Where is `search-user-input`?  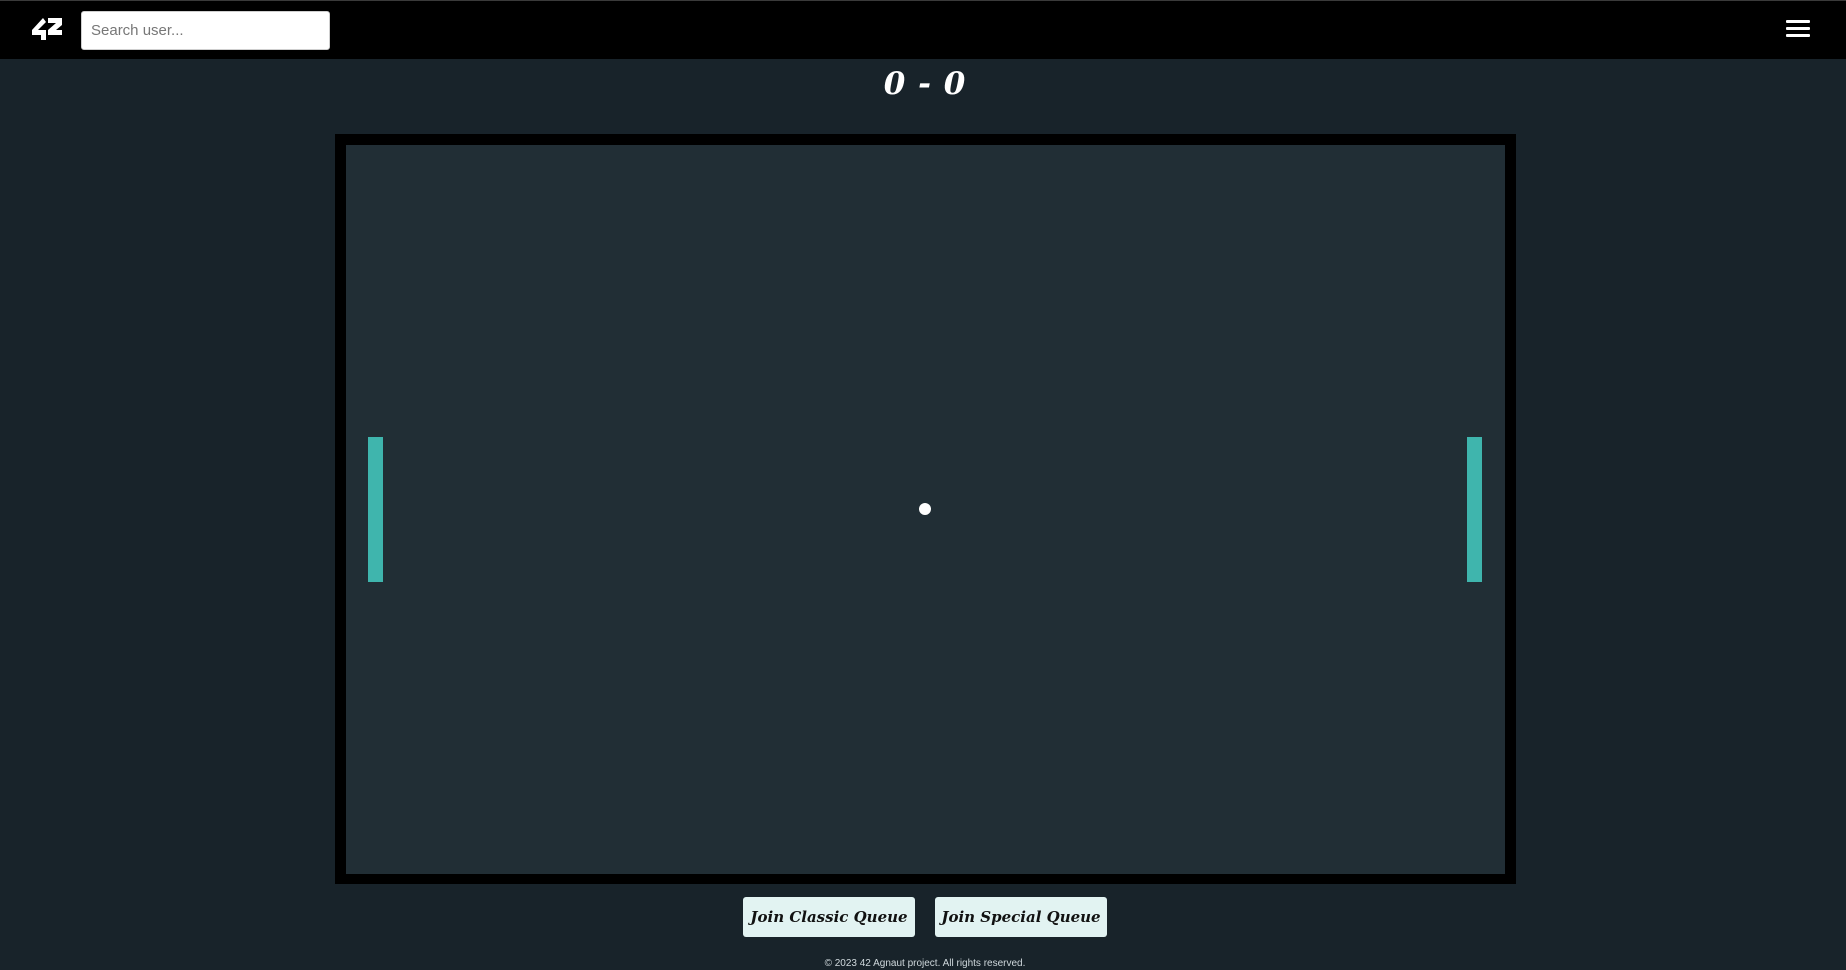 search-user-input is located at coordinates (205, 30).